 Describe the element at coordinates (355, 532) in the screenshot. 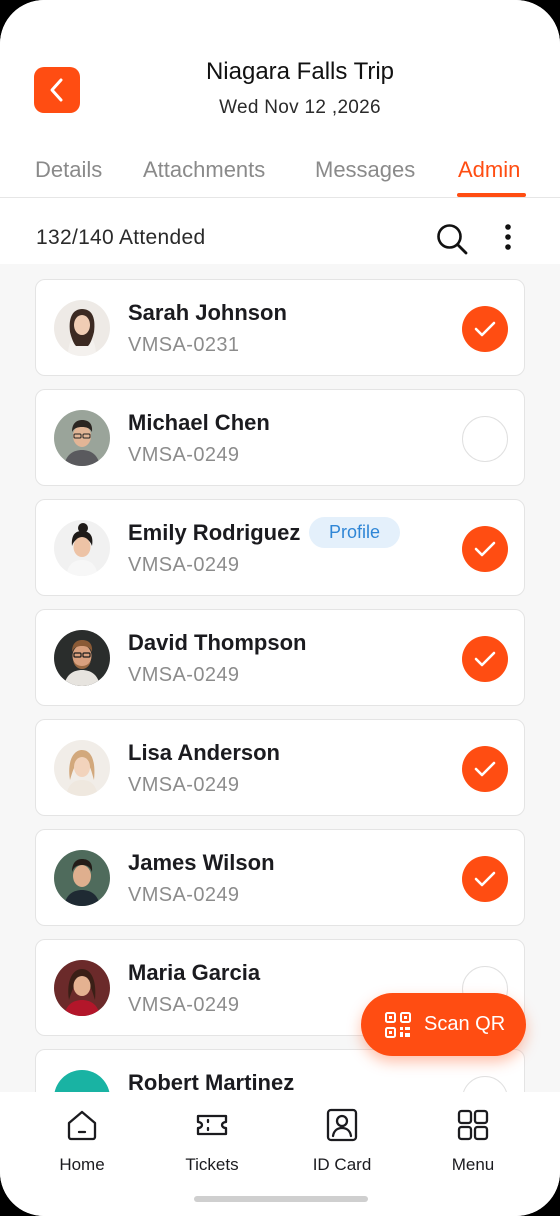

I see `profile-badge: Profile` at that location.